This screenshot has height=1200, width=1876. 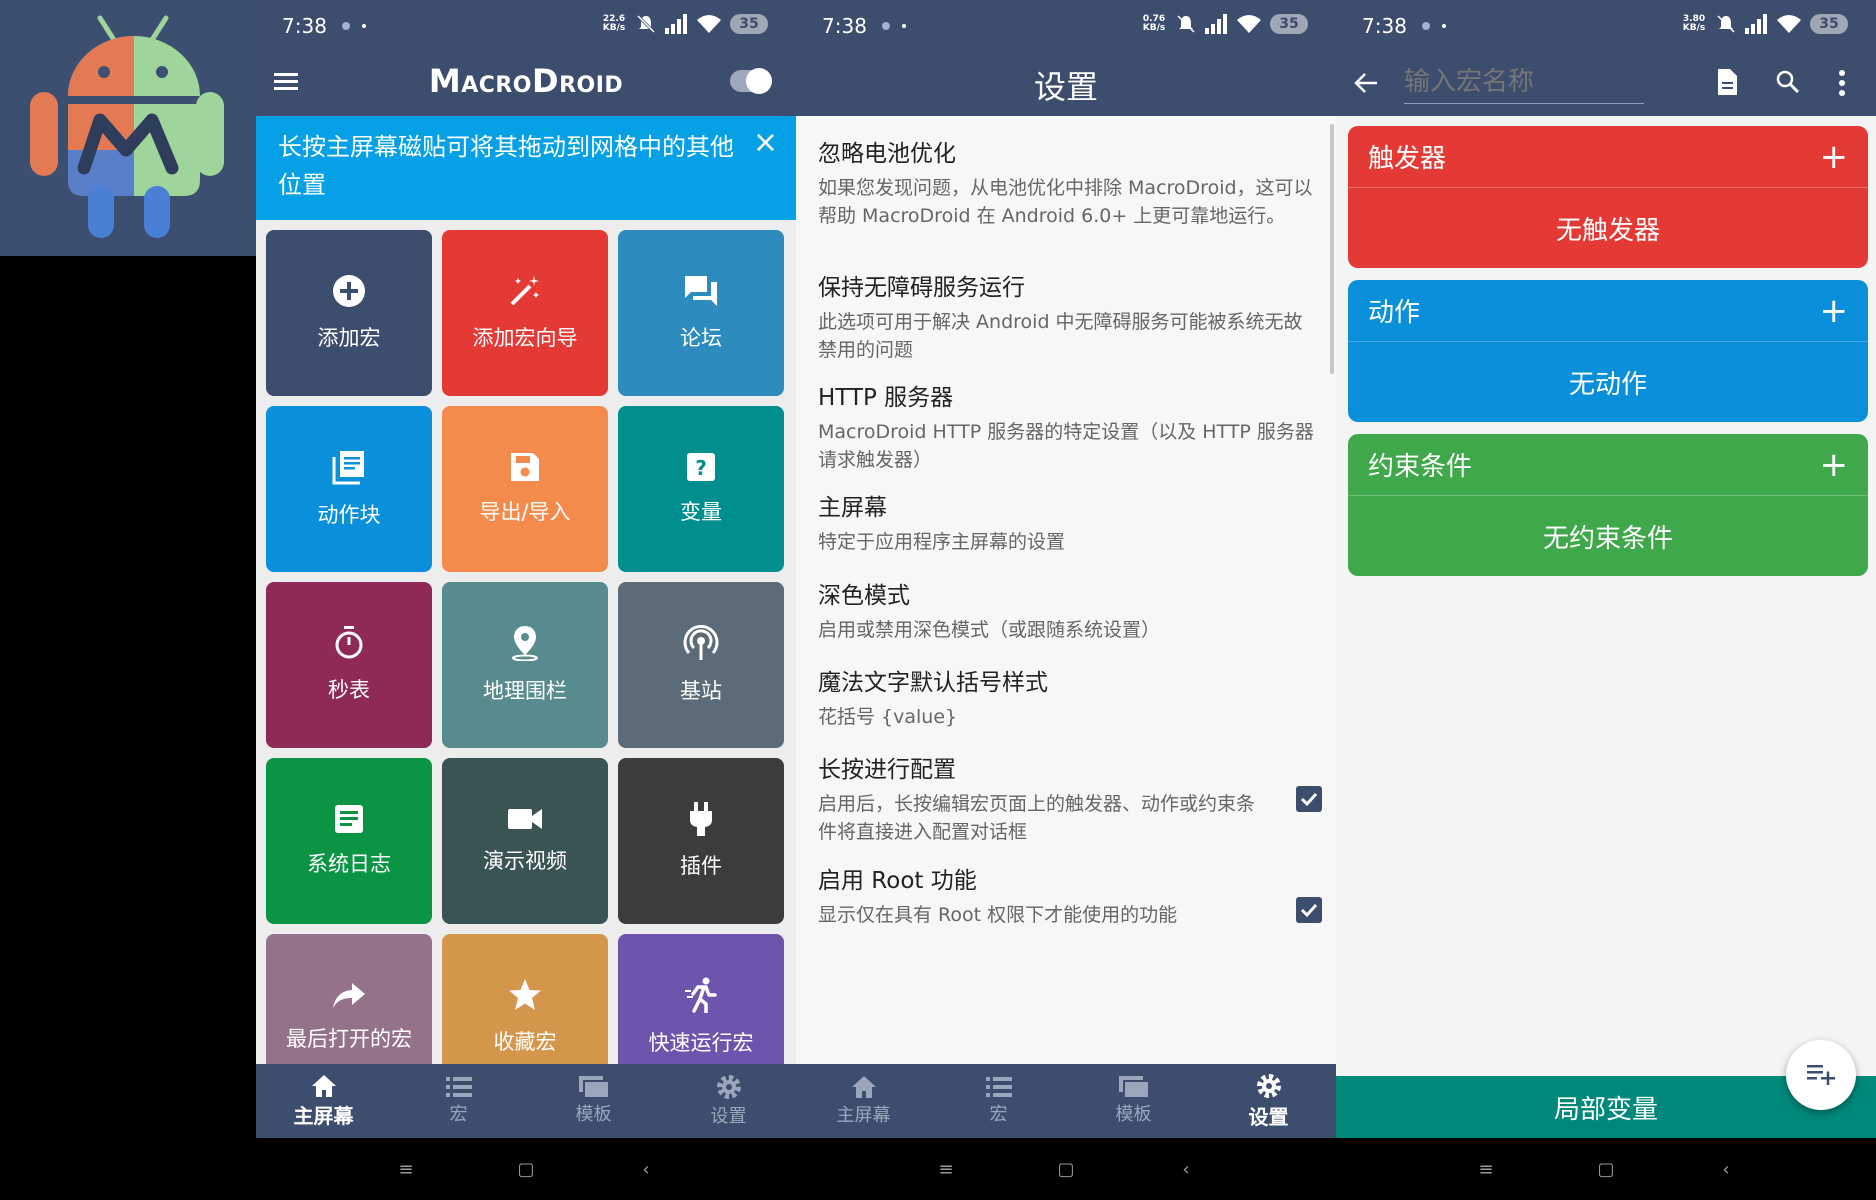 What do you see at coordinates (897, 881) in the screenshot?
I see `settings-item-title: 启用 Root 功能` at bounding box center [897, 881].